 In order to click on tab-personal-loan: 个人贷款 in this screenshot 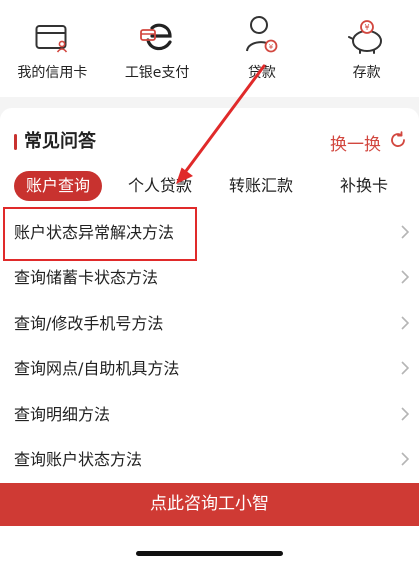, I will do `click(160, 186)`.